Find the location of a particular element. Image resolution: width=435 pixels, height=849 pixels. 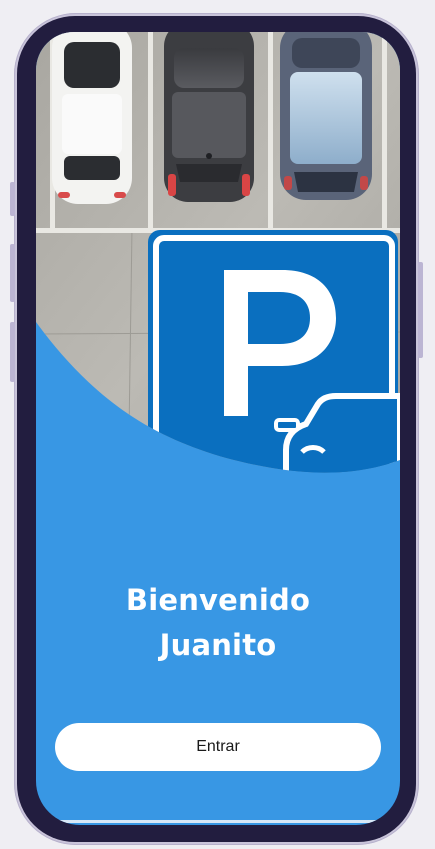

home-indicator is located at coordinates (218, 821).